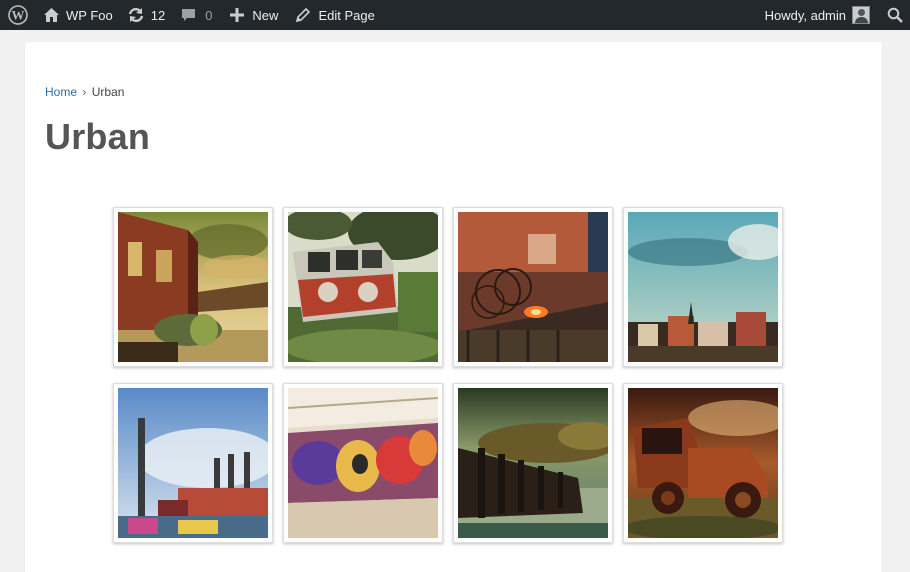 This screenshot has height=572, width=910. What do you see at coordinates (147, 15) in the screenshot?
I see `updates-menu: 12` at bounding box center [147, 15].